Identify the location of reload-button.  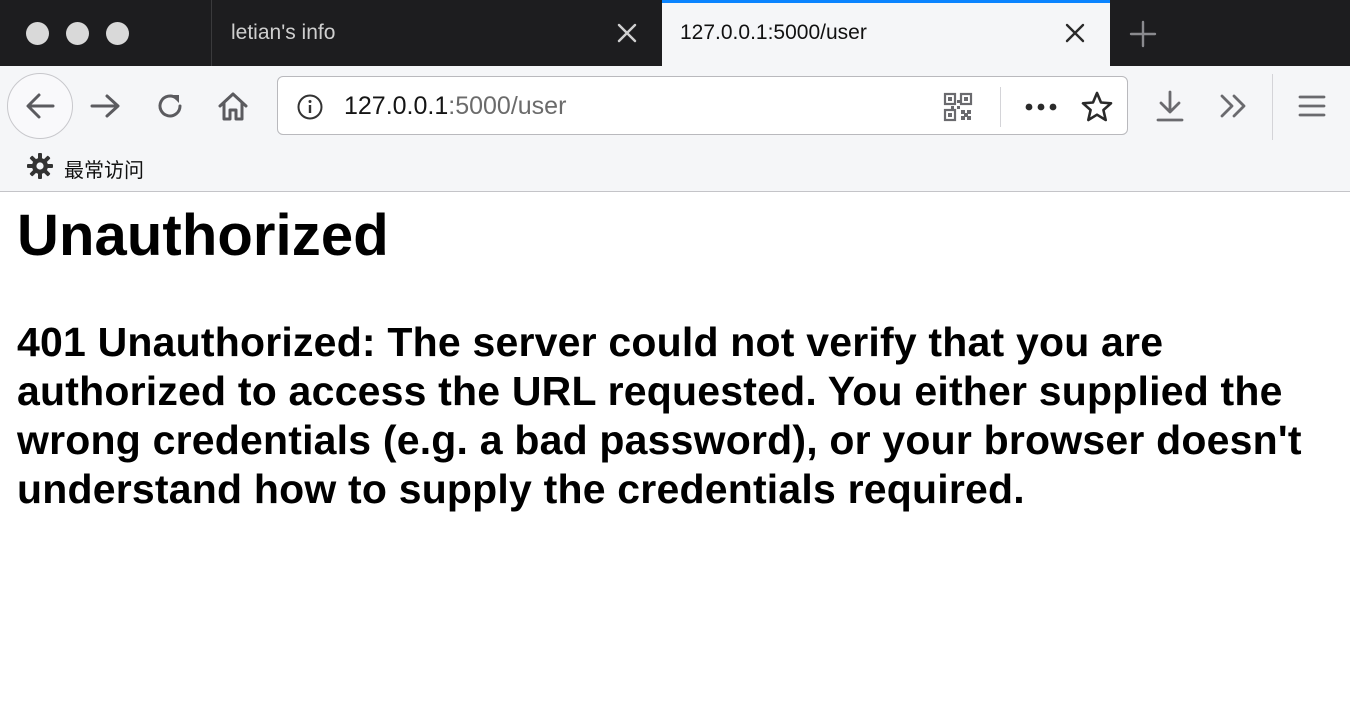
(170, 106).